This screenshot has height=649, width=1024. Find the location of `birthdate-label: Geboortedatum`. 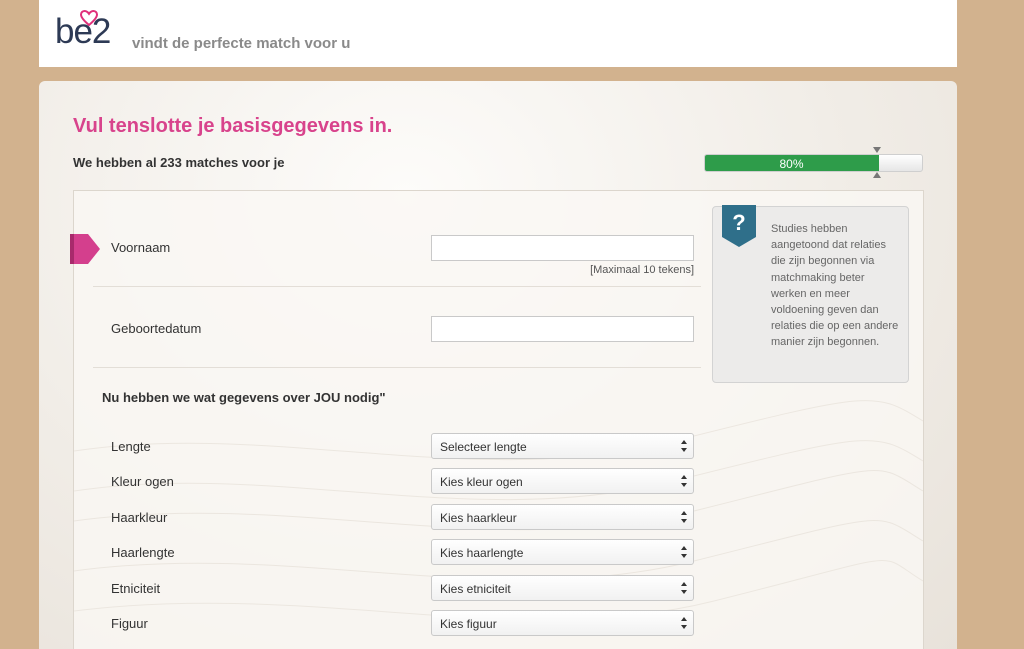

birthdate-label: Geboortedatum is located at coordinates (156, 328).